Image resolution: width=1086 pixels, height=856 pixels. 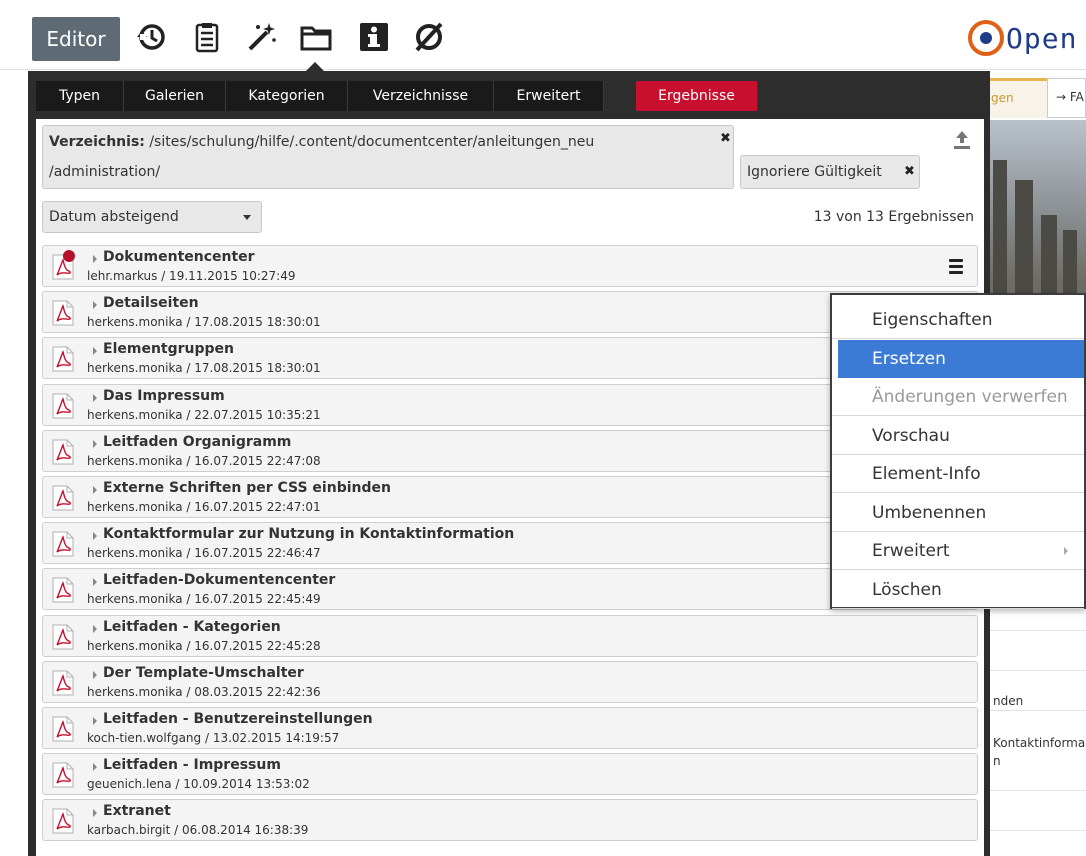 What do you see at coordinates (247, 217) in the screenshot?
I see `chevron-down-icon` at bounding box center [247, 217].